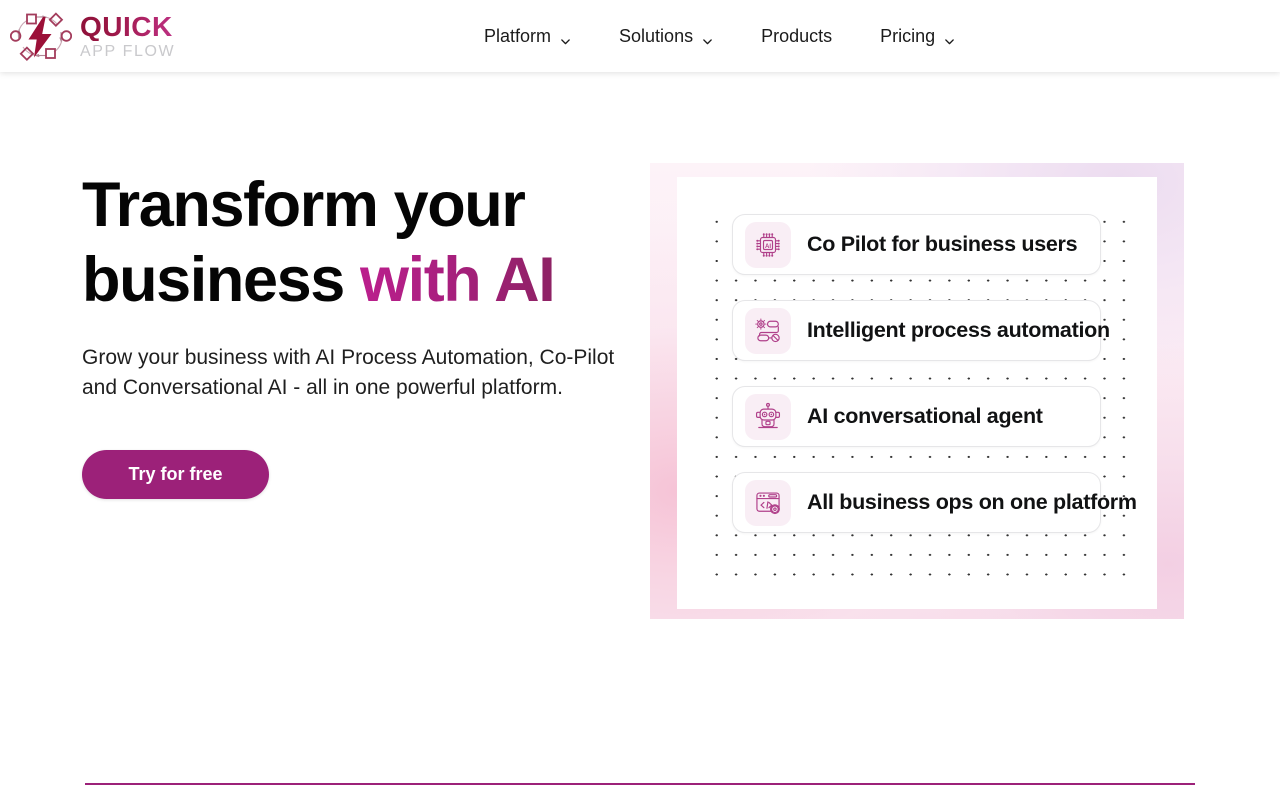 The width and height of the screenshot is (1280, 785). I want to click on page-title: Transform your business with AI, so click(362, 243).